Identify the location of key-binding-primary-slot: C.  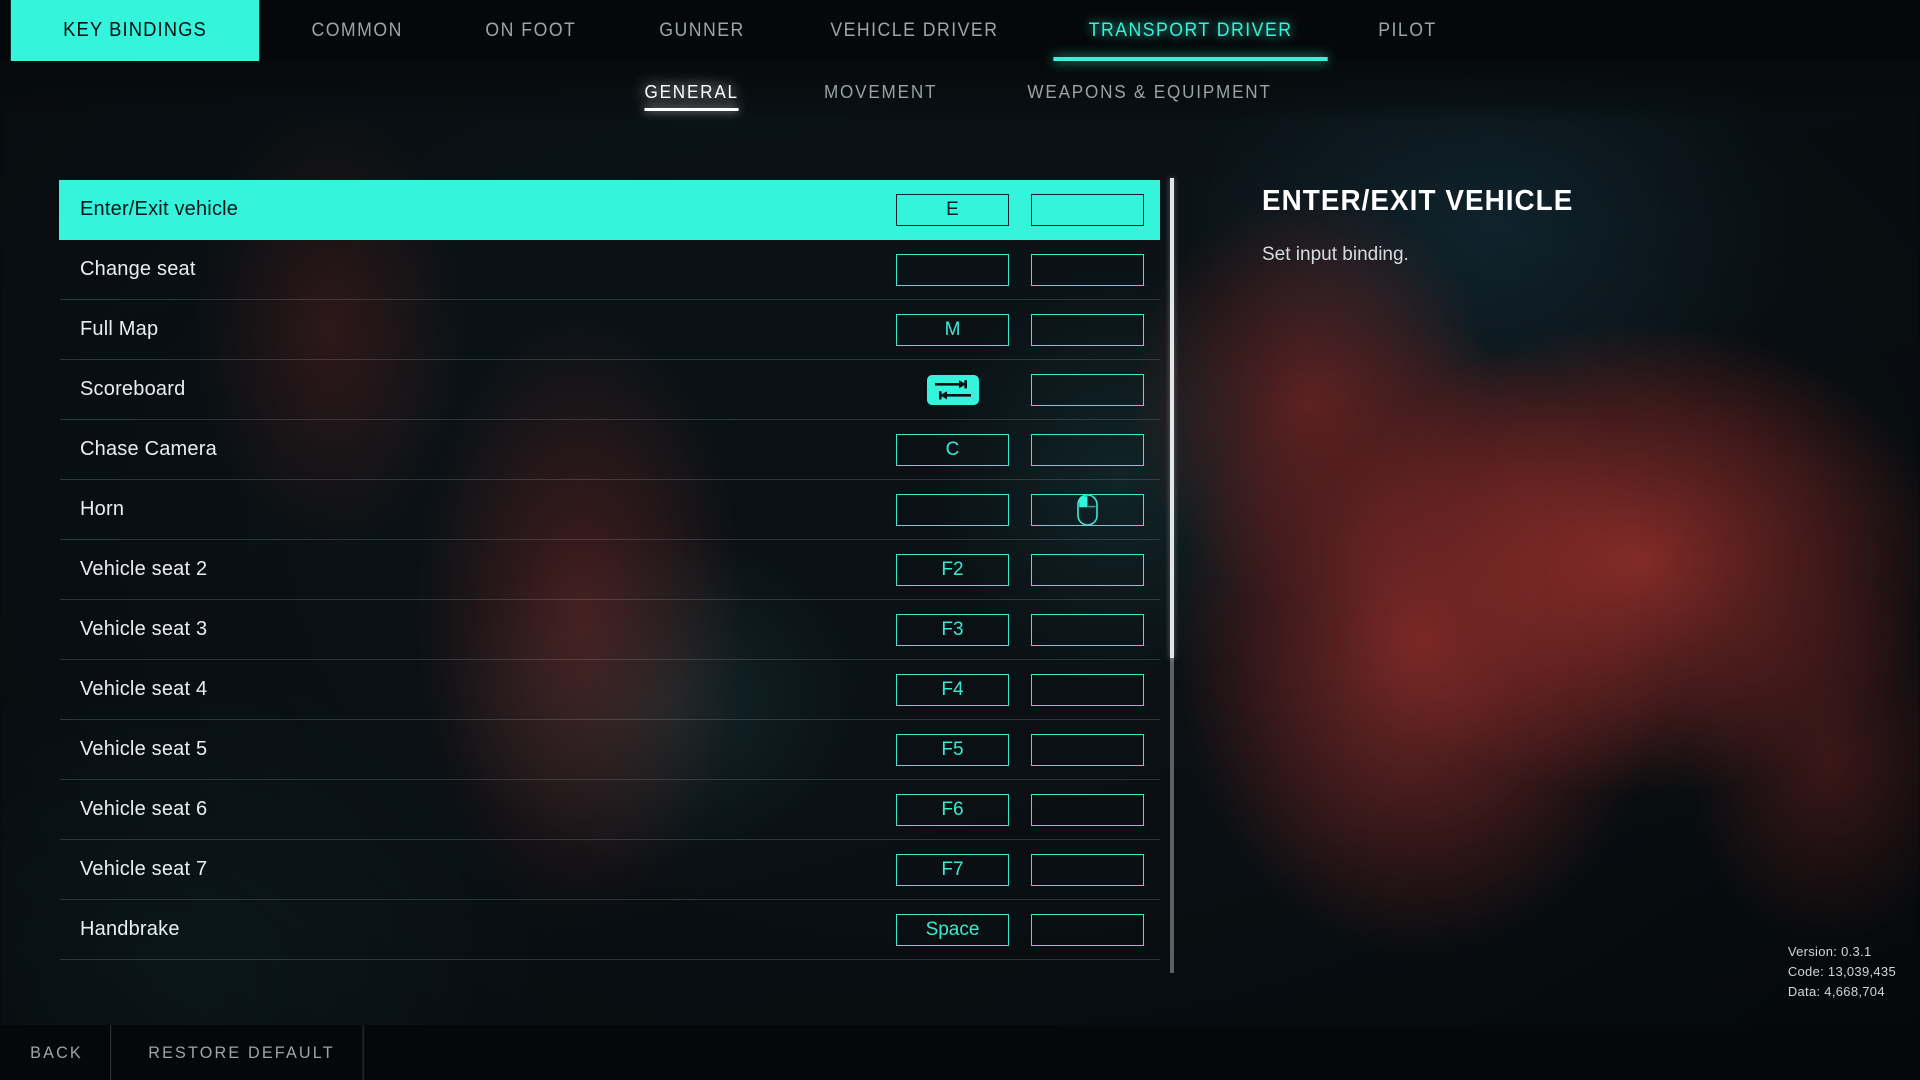
(952, 449).